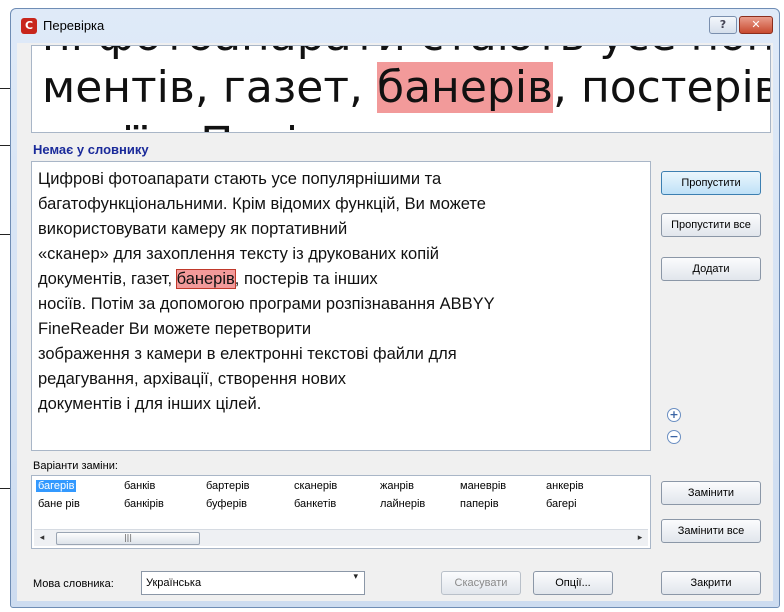 This screenshot has width=784, height=612. Describe the element at coordinates (355, 577) in the screenshot. I see `dropdown-arrow-icon: ▾` at that location.